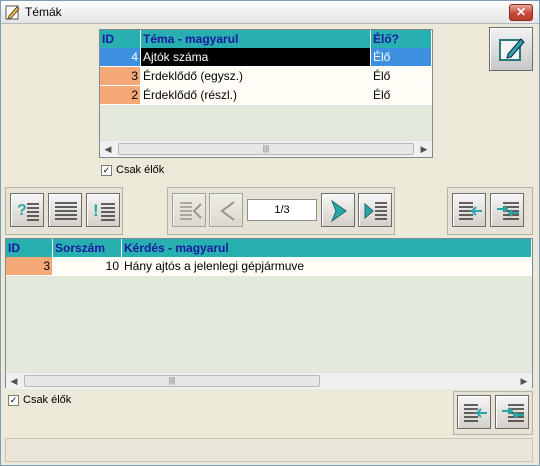  What do you see at coordinates (12, 12) in the screenshot?
I see `edit-pencil-icon` at bounding box center [12, 12].